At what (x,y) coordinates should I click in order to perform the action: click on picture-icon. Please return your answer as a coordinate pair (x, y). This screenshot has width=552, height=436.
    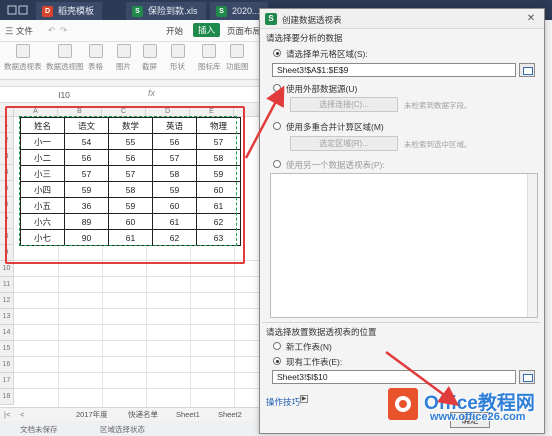
    Looking at the image, I should click on (123, 51).